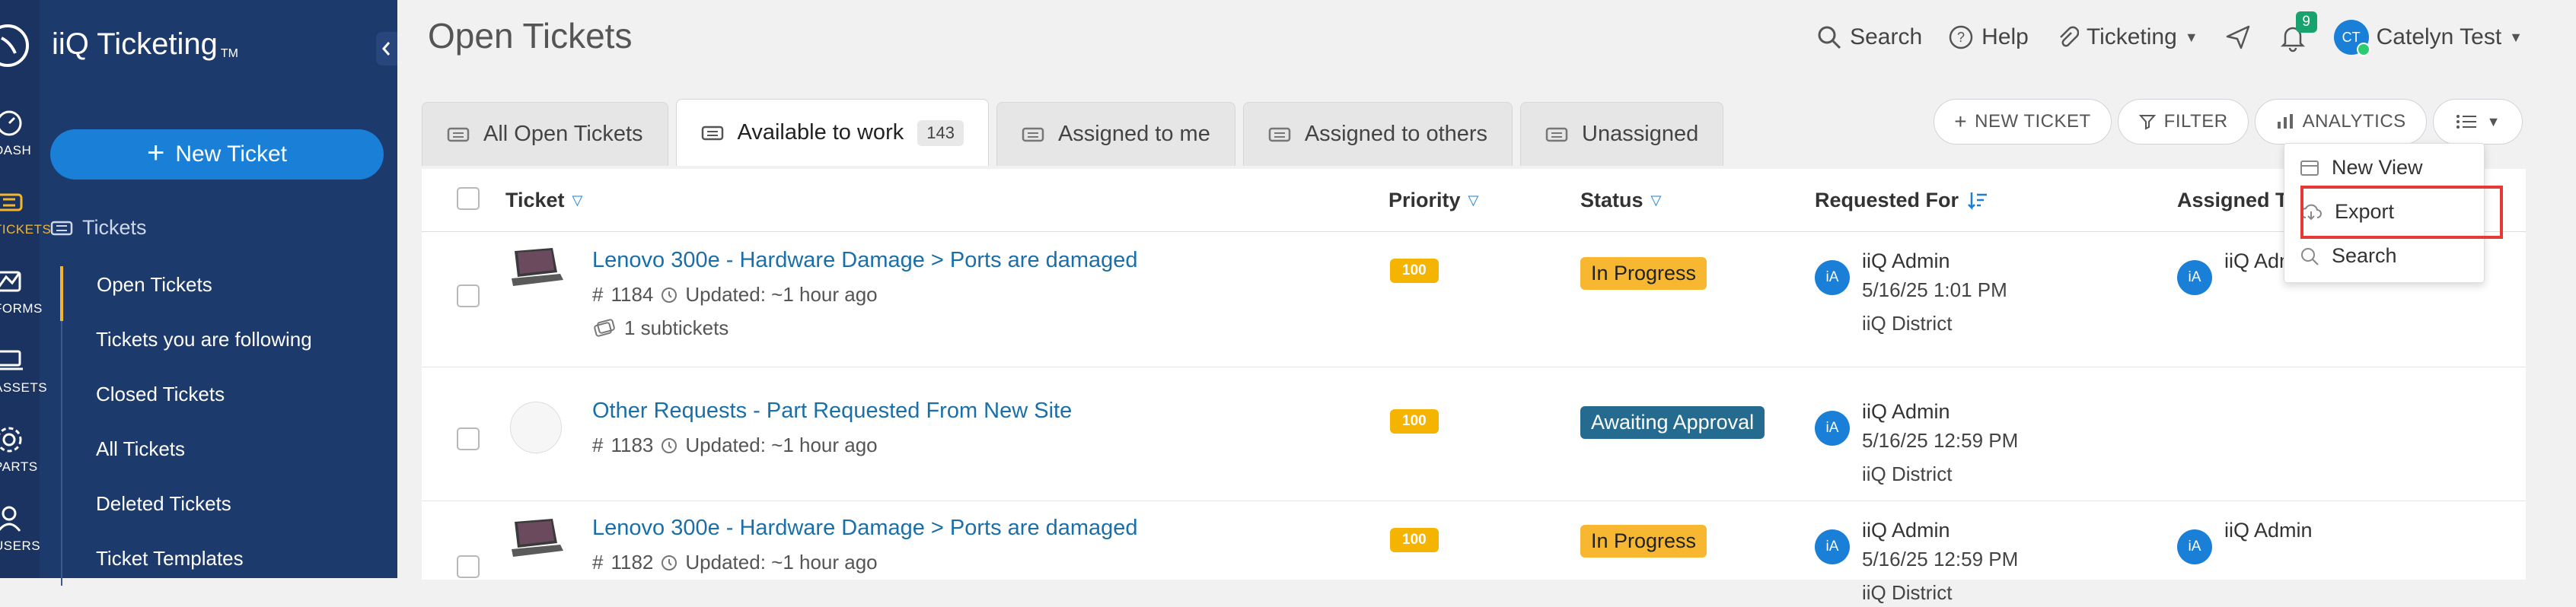  What do you see at coordinates (2297, 31) in the screenshot?
I see `notifications-button: 9` at bounding box center [2297, 31].